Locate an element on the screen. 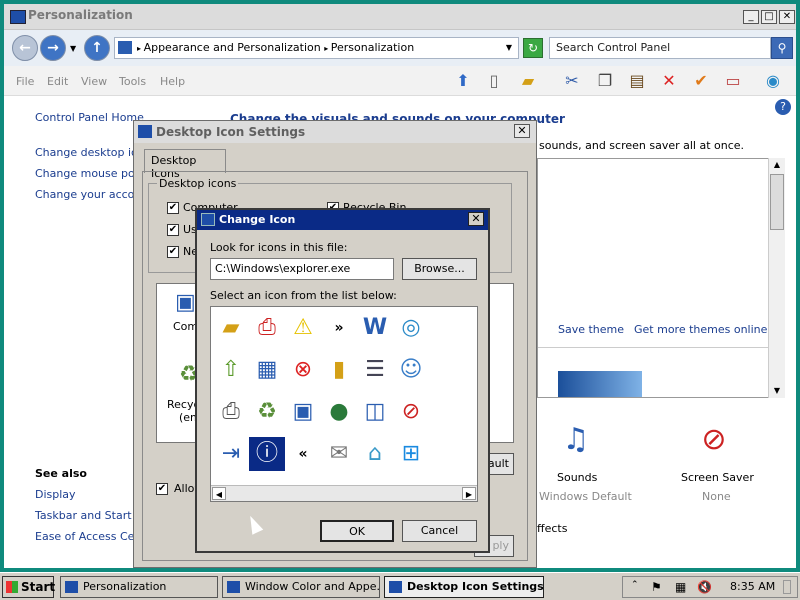  taskbar-item-desktop-icon-settings: Desktop Icon Settings is located at coordinates (464, 587).